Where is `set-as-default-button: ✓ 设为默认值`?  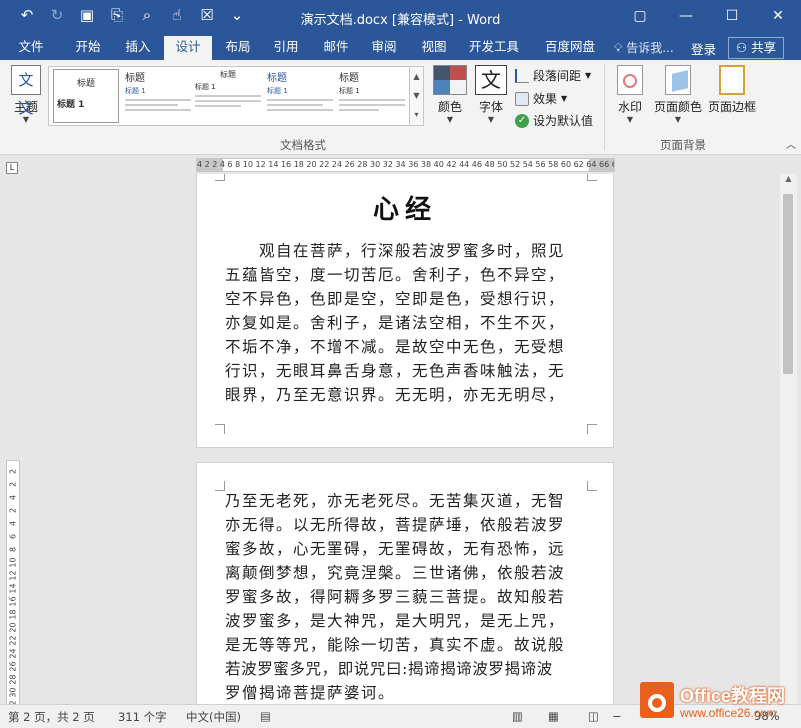
set-as-default-button: ✓ 设为默认值 is located at coordinates (554, 120).